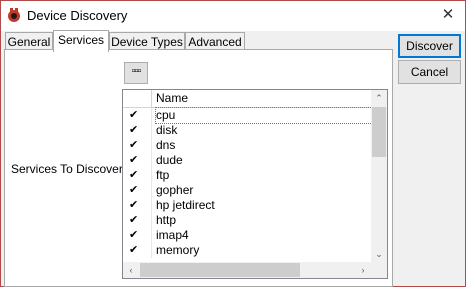 The image size is (466, 287). What do you see at coordinates (247, 205) in the screenshot?
I see `table-row: ✔ hp jetdirect` at bounding box center [247, 205].